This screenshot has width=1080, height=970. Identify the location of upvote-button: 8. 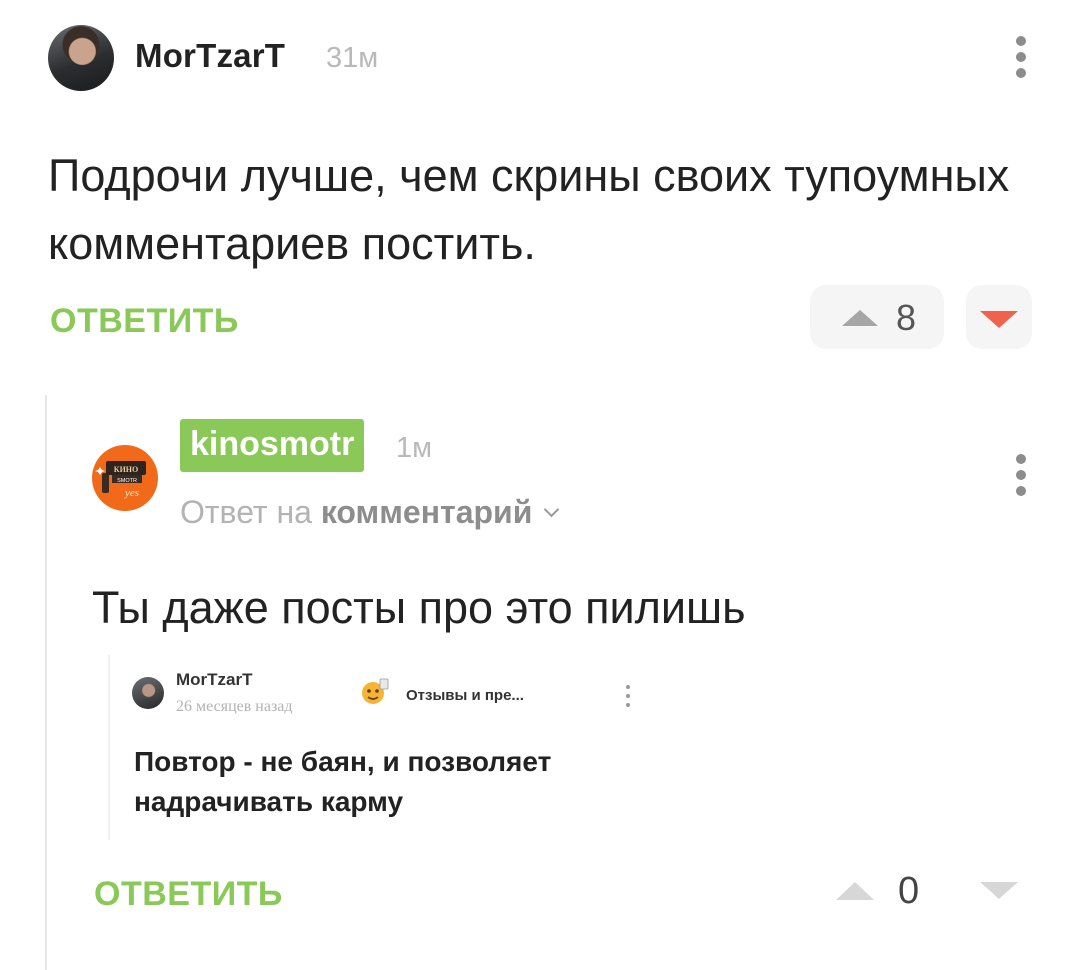
(877, 317).